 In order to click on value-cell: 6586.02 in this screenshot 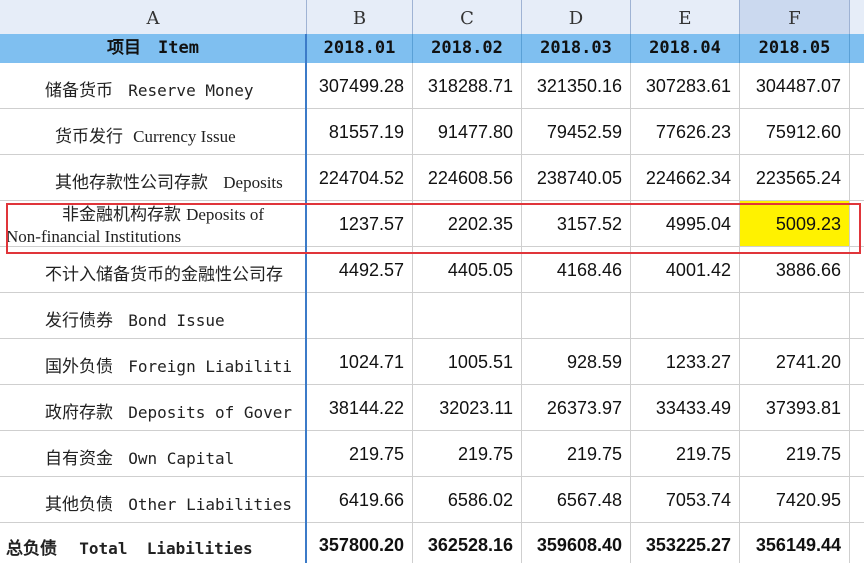, I will do `click(467, 499)`.